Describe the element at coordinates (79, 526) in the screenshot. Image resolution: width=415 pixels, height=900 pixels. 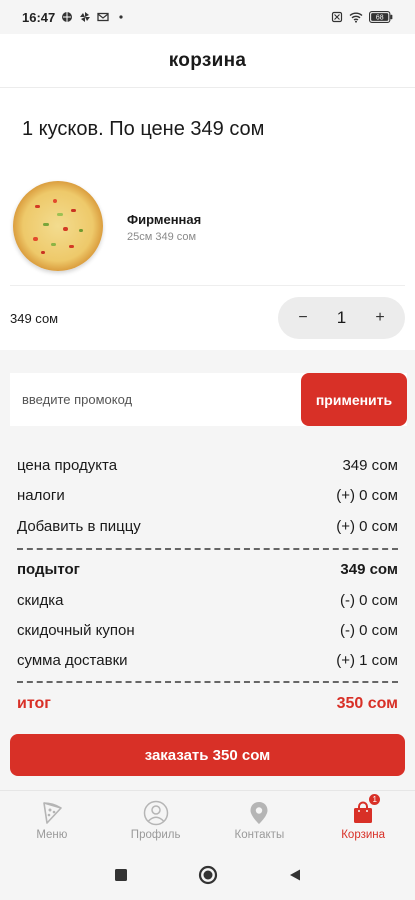
I see `row-label: Добавить в пиццу` at that location.